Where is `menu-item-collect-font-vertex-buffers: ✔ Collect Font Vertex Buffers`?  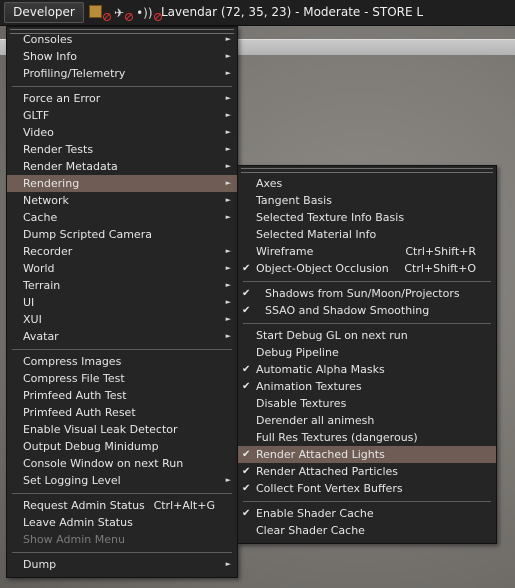
menu-item-collect-font-vertex-buffers: ✔ Collect Font Vertex Buffers is located at coordinates (367, 488).